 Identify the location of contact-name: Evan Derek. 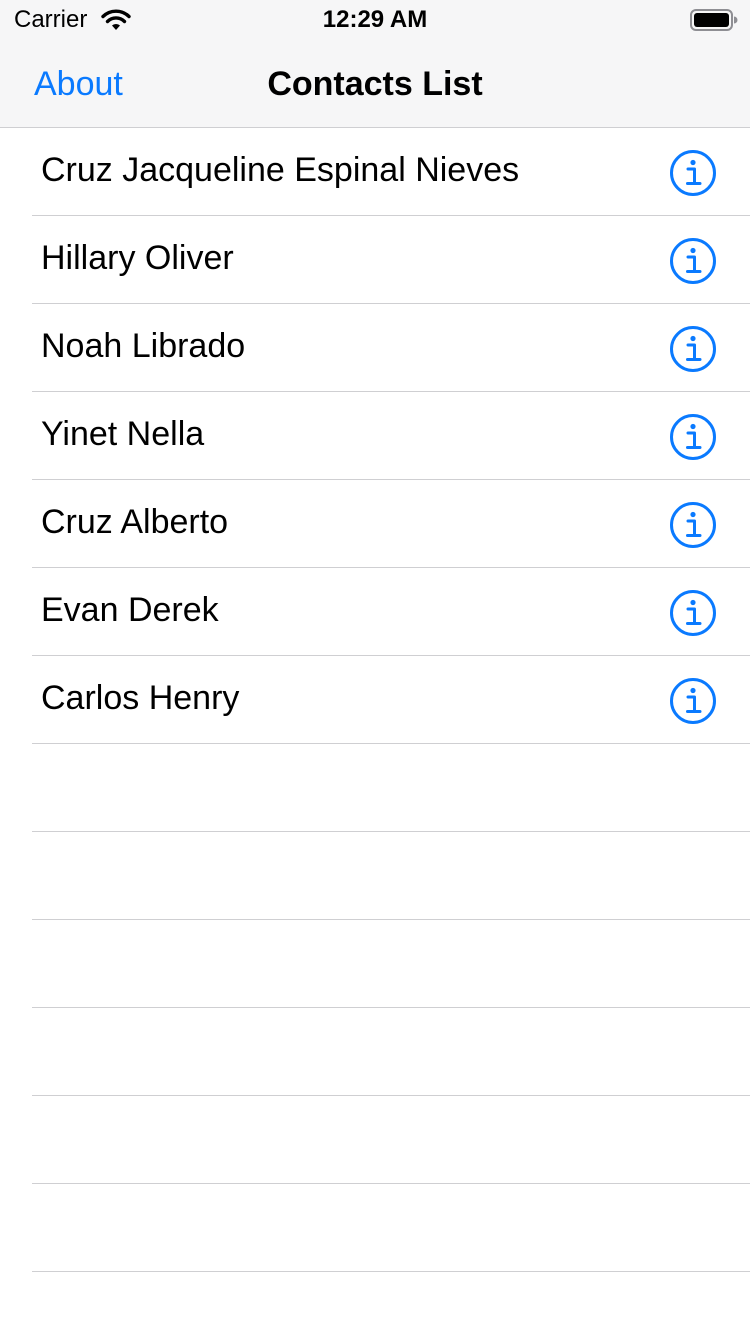
(130, 610).